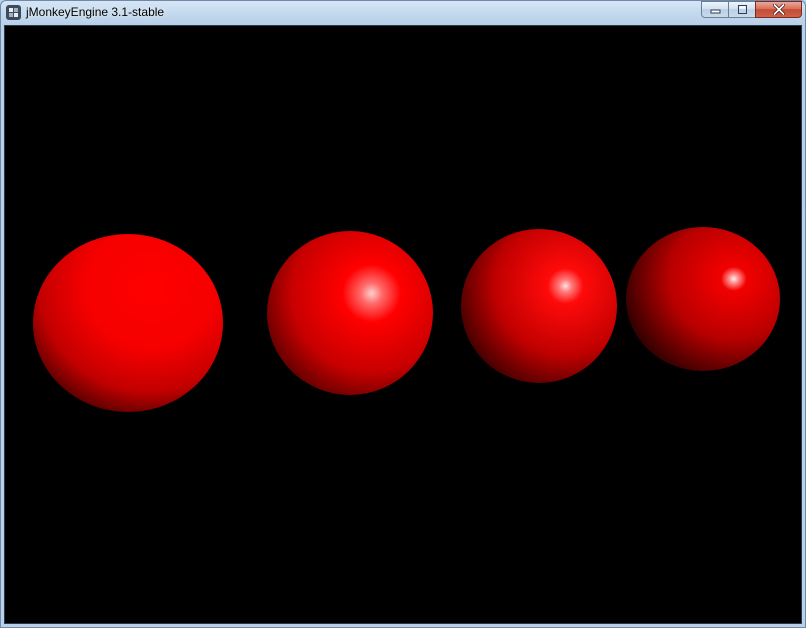 The image size is (806, 628). Describe the element at coordinates (13, 12) in the screenshot. I see `jmonkeyengine-logo-icon` at that location.